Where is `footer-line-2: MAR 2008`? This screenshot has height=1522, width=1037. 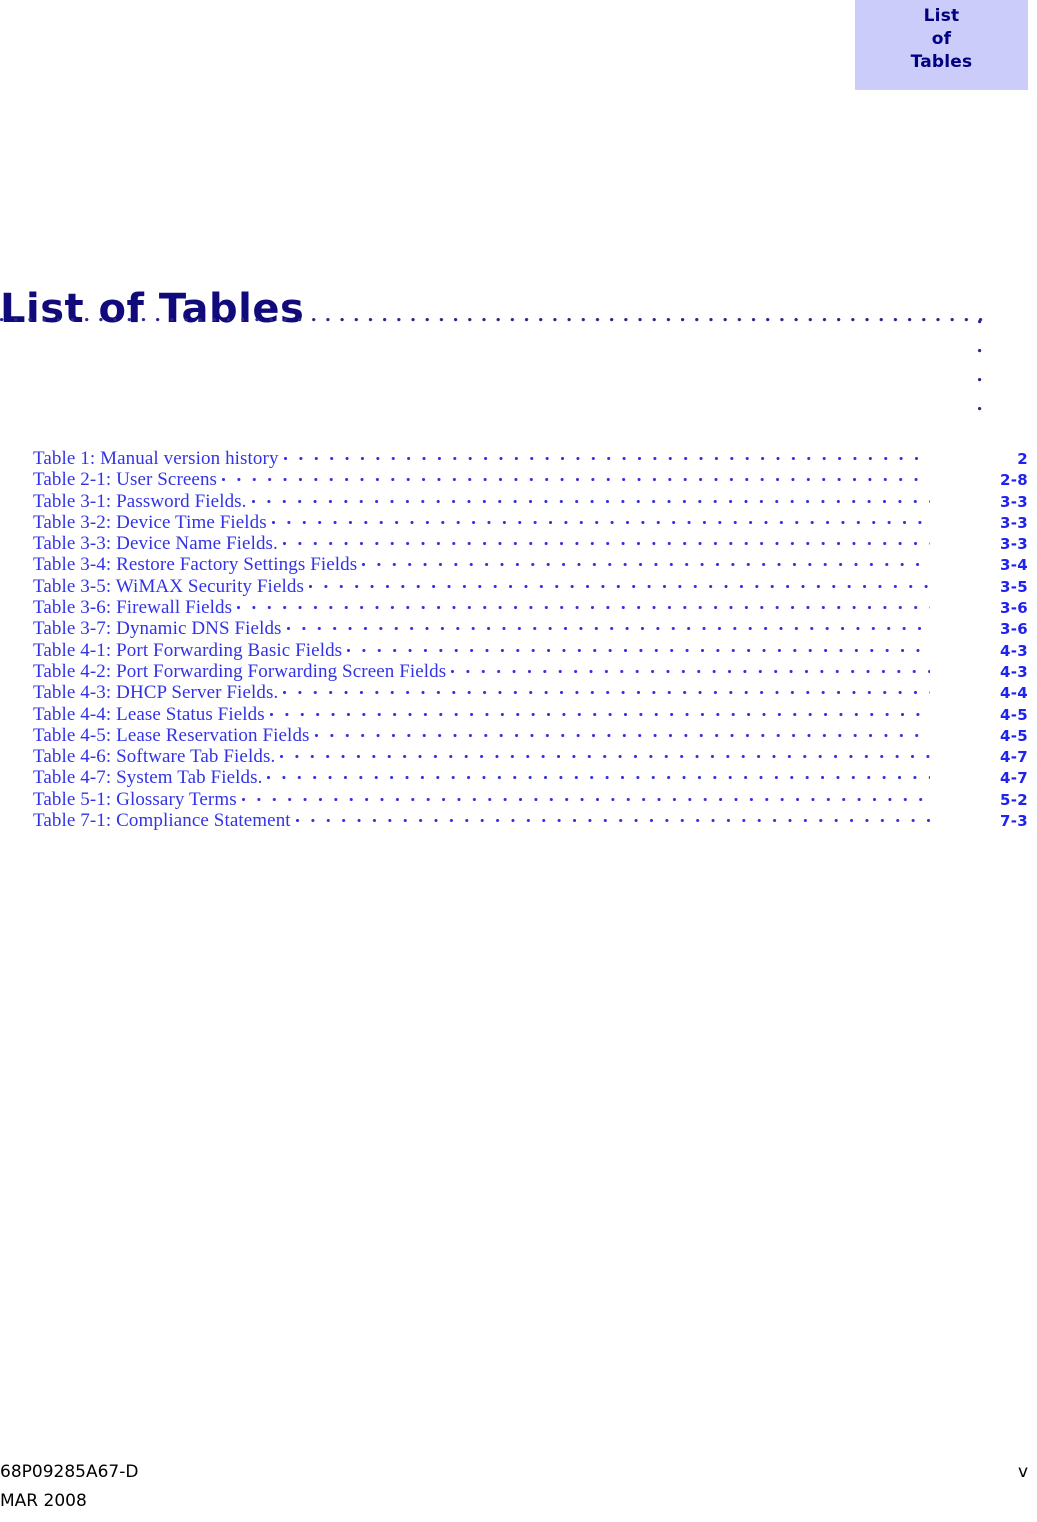 footer-line-2: MAR 2008 is located at coordinates (514, 1505).